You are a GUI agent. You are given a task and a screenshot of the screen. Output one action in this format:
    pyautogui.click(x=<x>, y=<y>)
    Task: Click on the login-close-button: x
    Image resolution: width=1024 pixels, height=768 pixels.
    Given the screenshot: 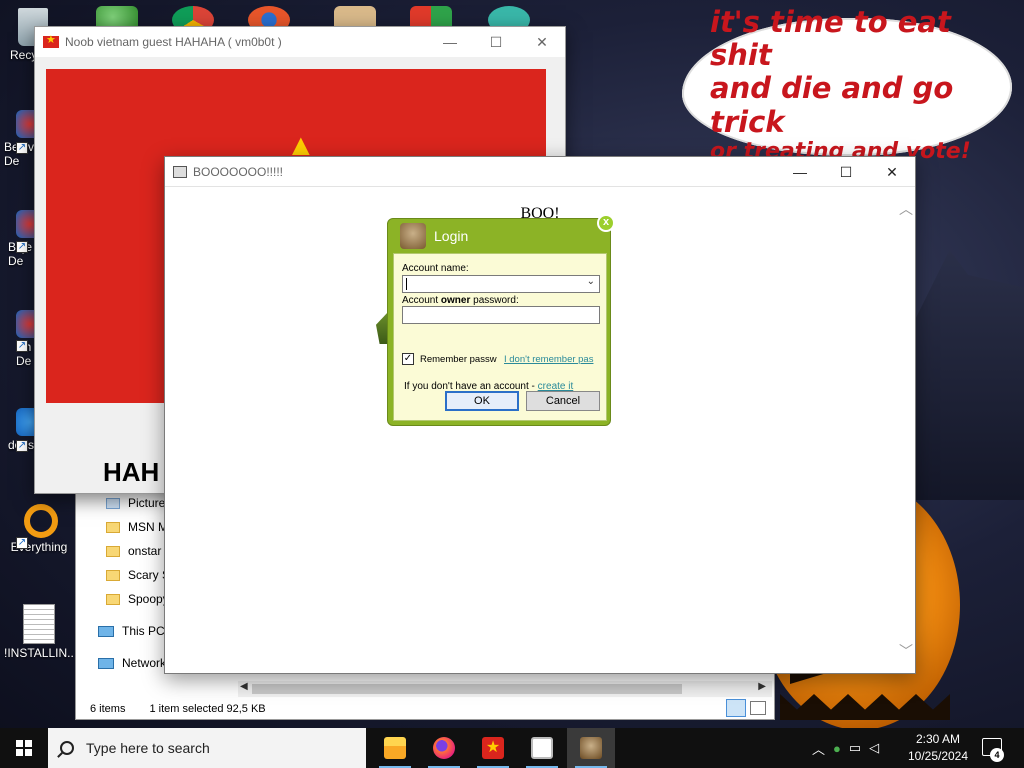 What is the action you would take?
    pyautogui.click(x=606, y=223)
    